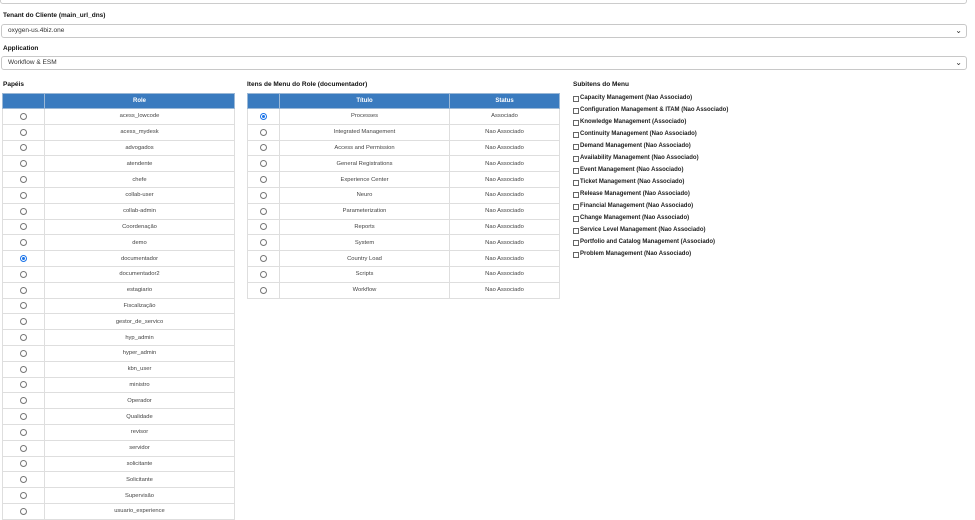 The height and width of the screenshot is (520, 975). What do you see at coordinates (118, 432) in the screenshot?
I see `table-row: revisor` at bounding box center [118, 432].